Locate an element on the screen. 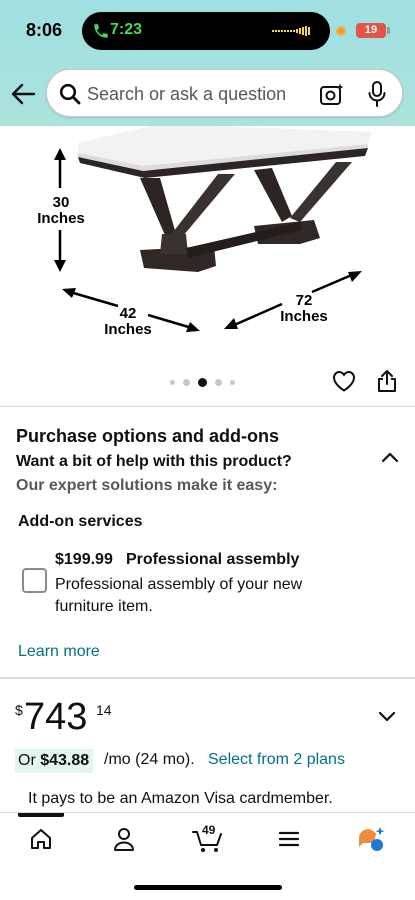 The width and height of the screenshot is (415, 900). monthly-payment-badge: Or $43.88 is located at coordinates (54, 761).